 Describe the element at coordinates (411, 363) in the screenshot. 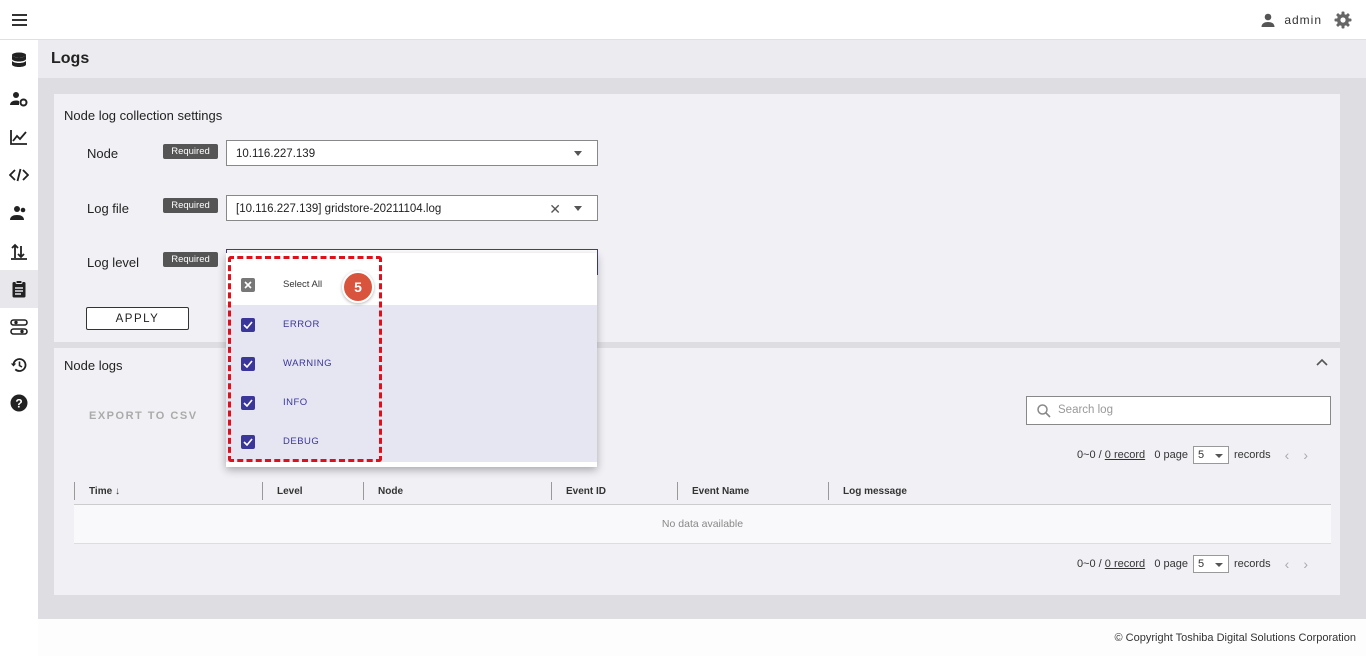

I see `option-warning: WARNING` at that location.